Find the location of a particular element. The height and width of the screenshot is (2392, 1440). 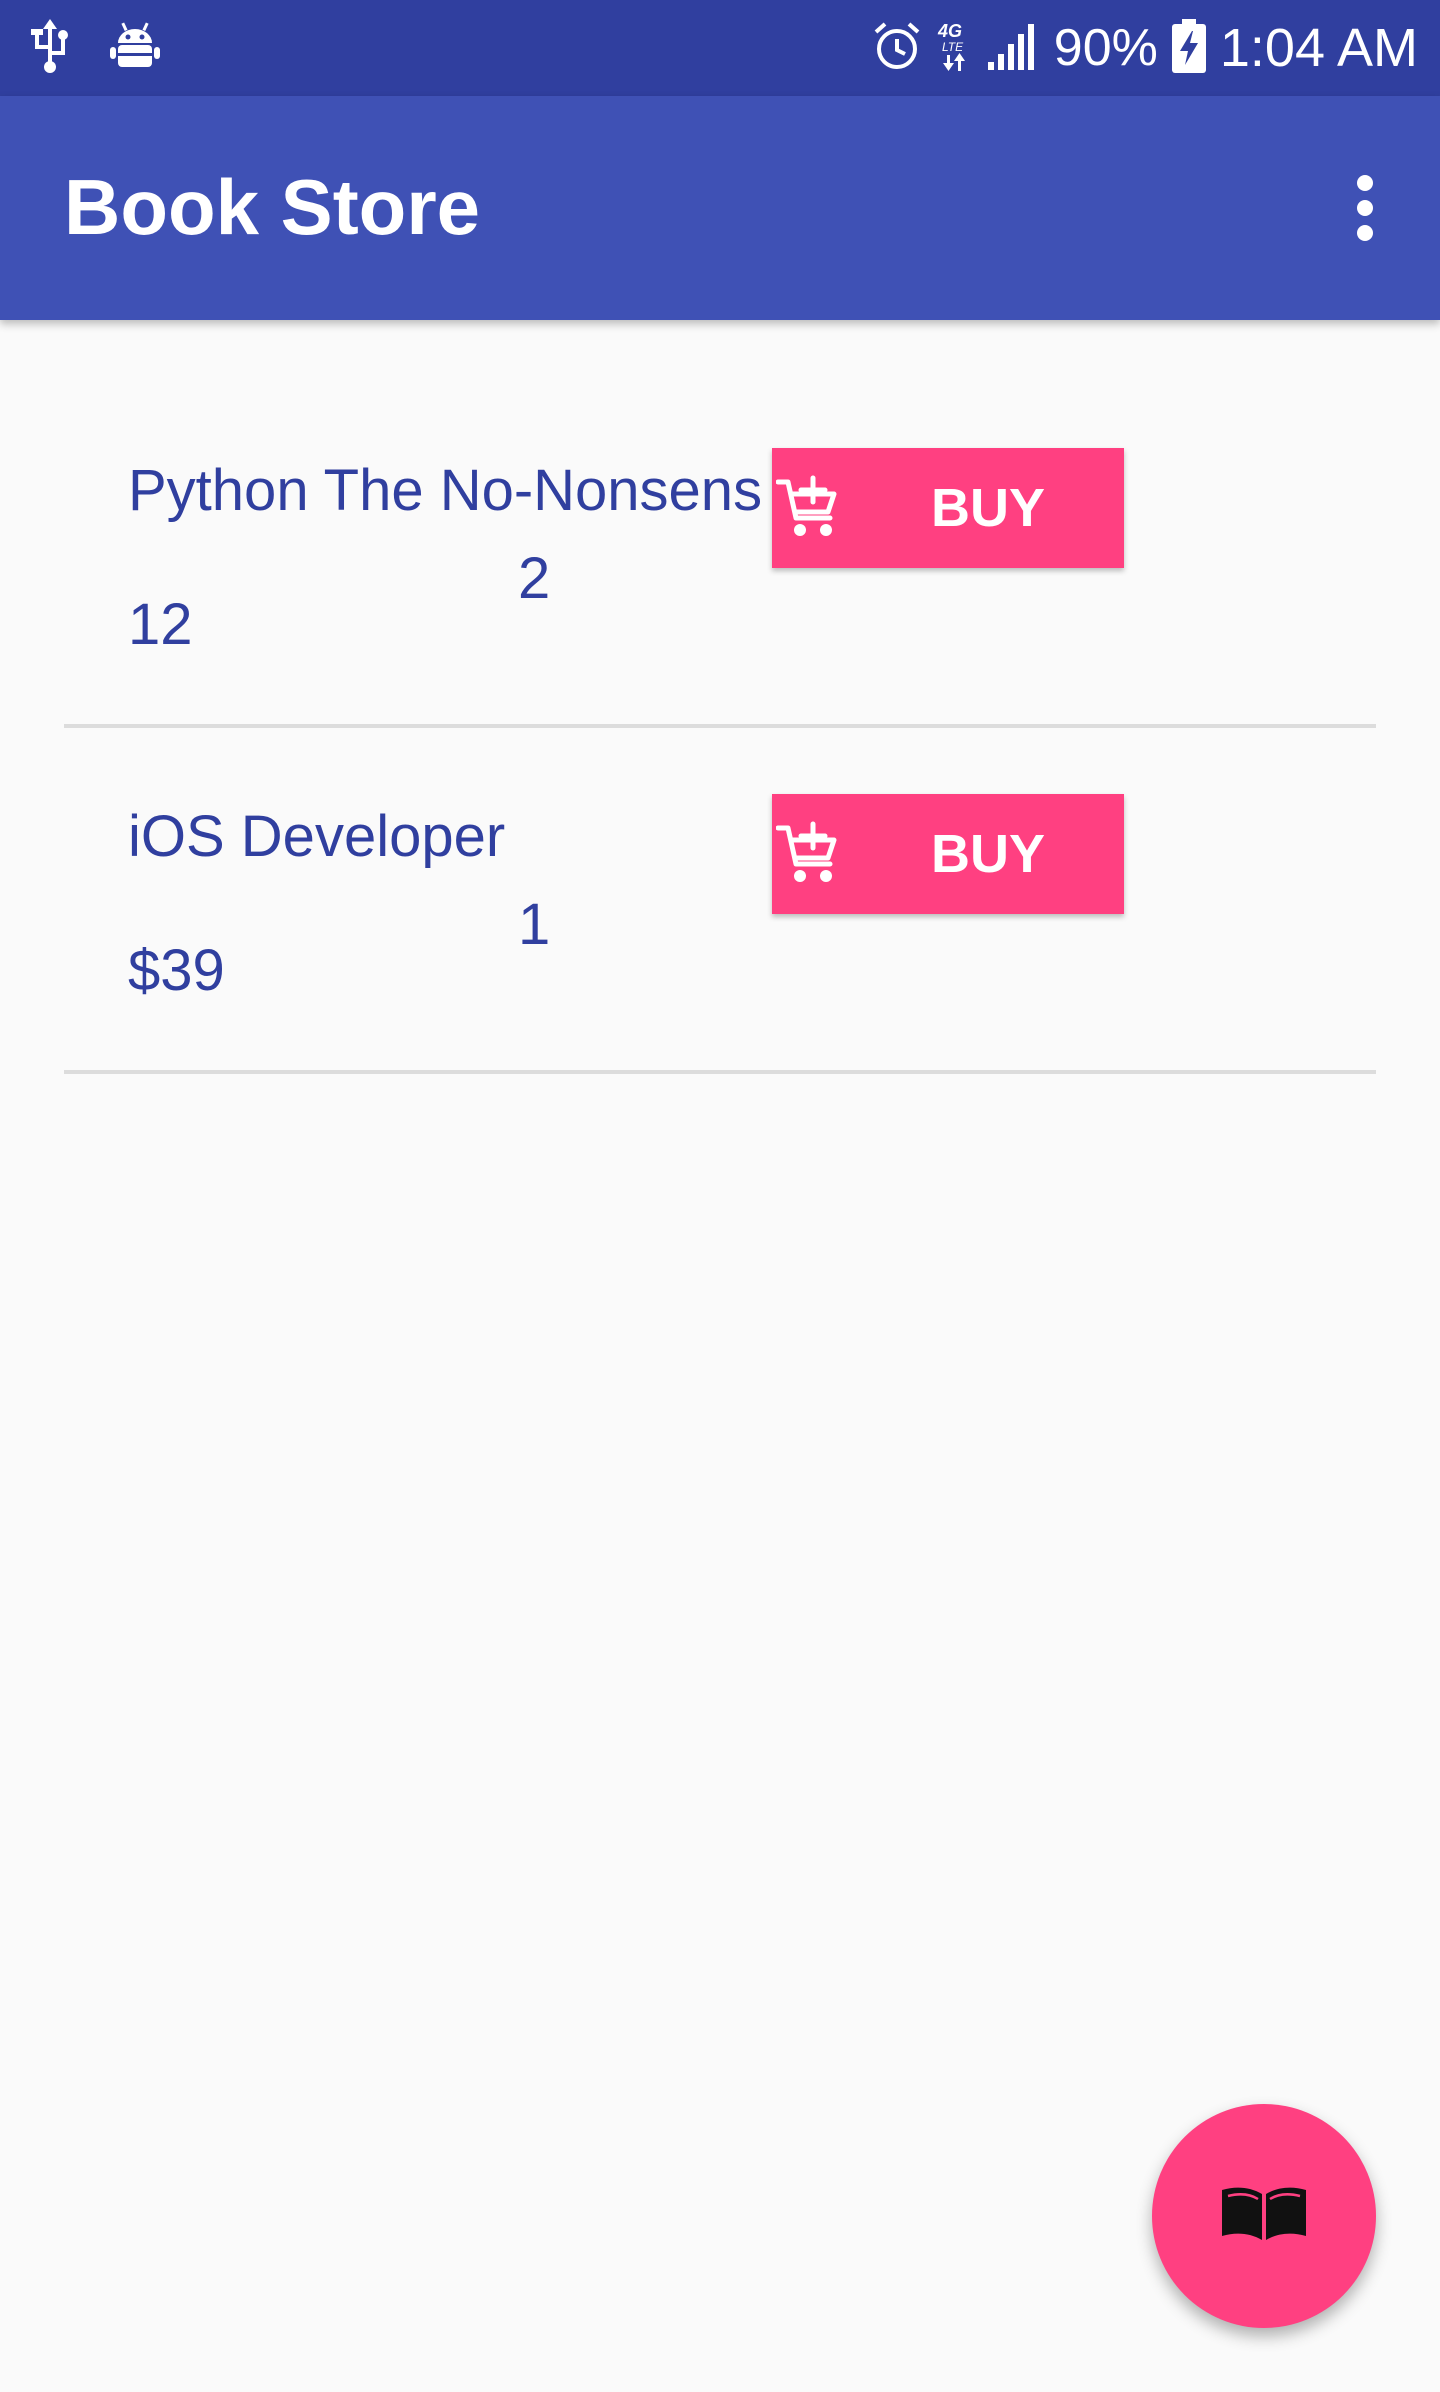

battery-percentage: 90% is located at coordinates (1105, 48).